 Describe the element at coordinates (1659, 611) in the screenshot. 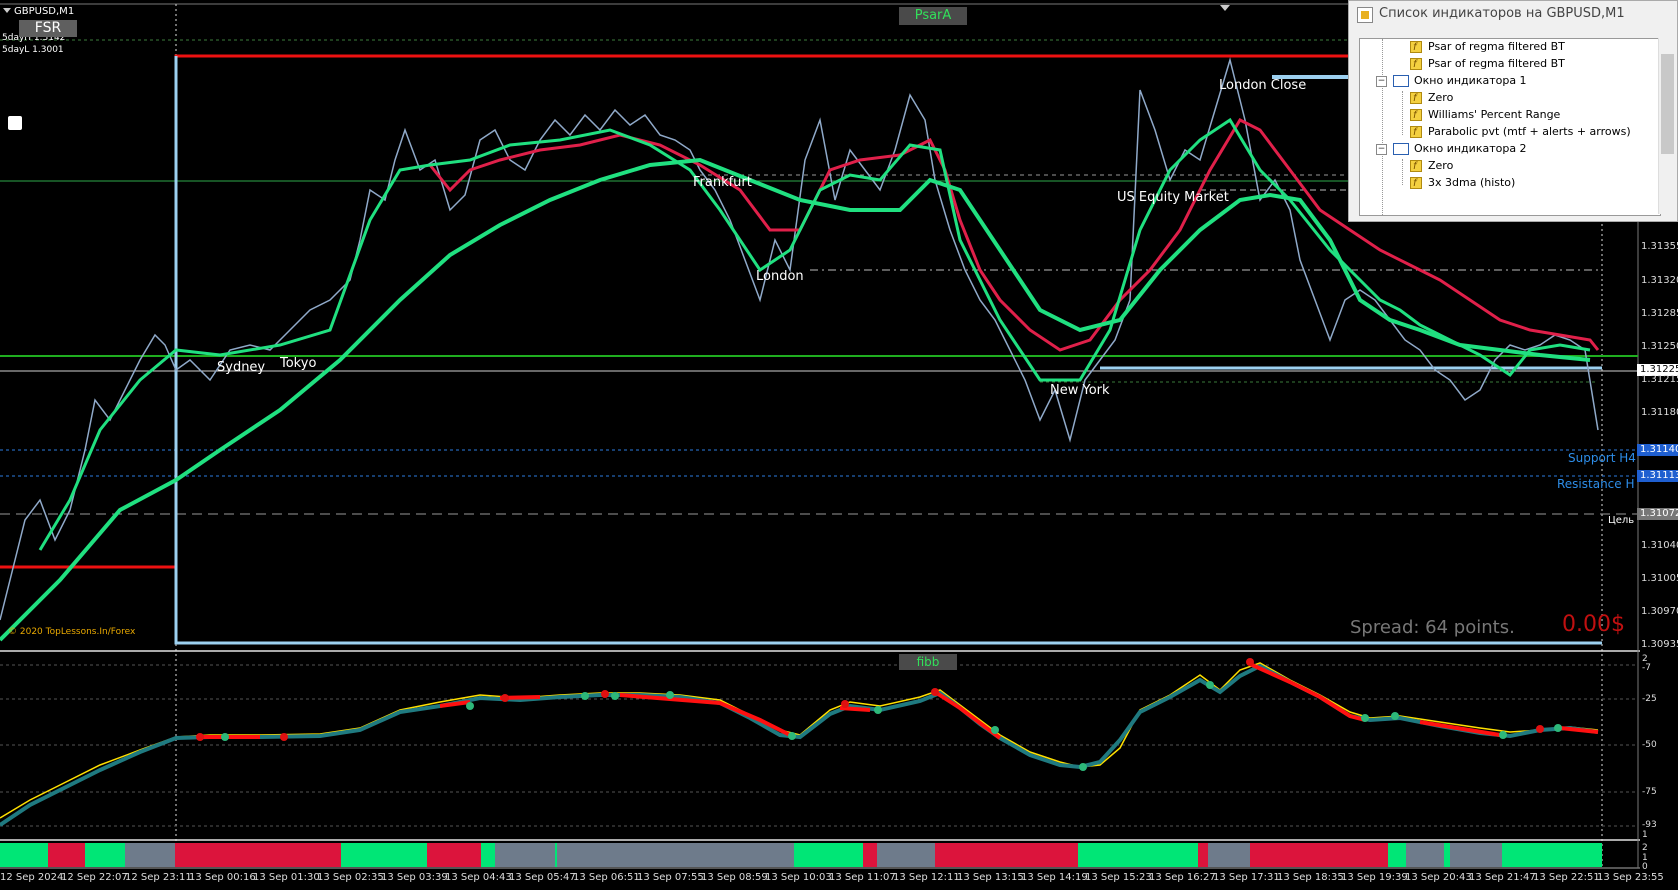

I see `price-tick-9: 1.30970` at that location.